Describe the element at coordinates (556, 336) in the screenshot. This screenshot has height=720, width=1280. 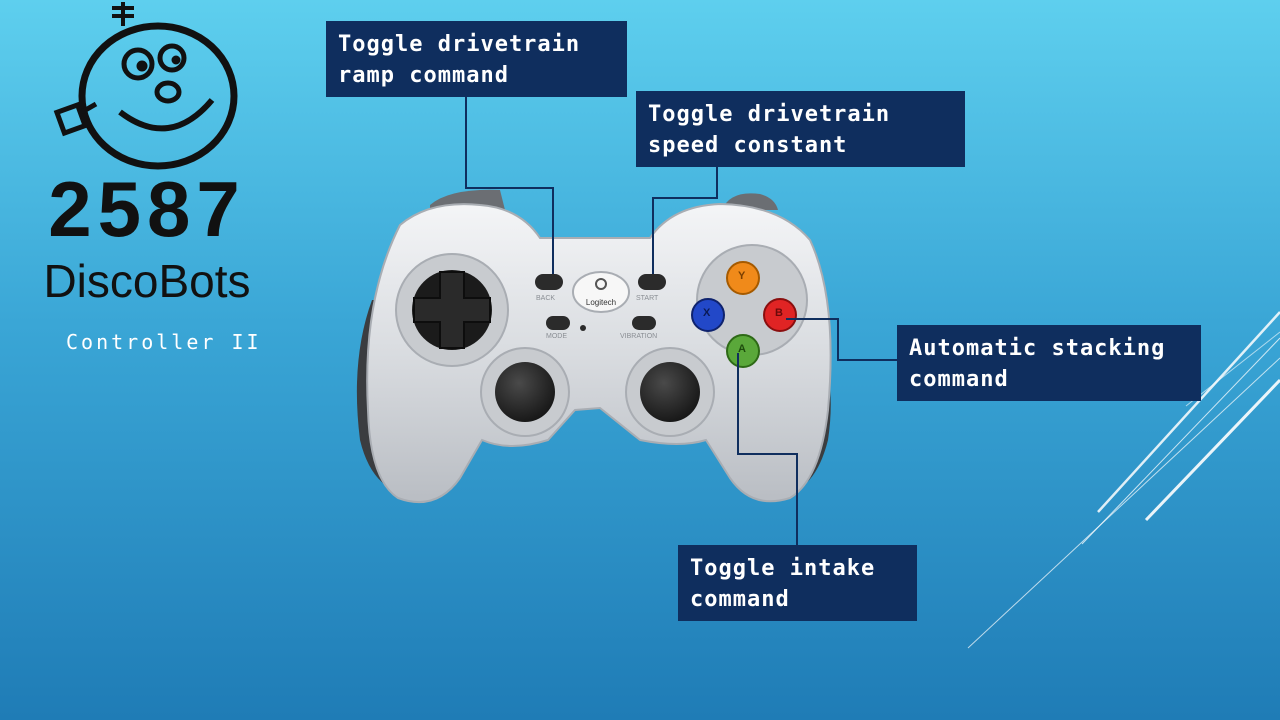
I see `mode-button-label: MODE` at that location.